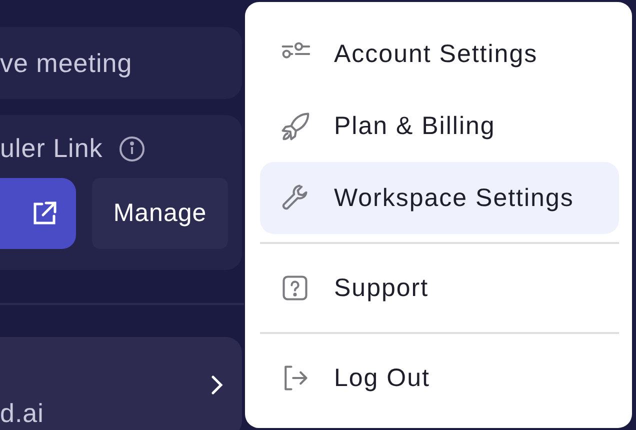  I want to click on menu-item: Support, so click(439, 288).